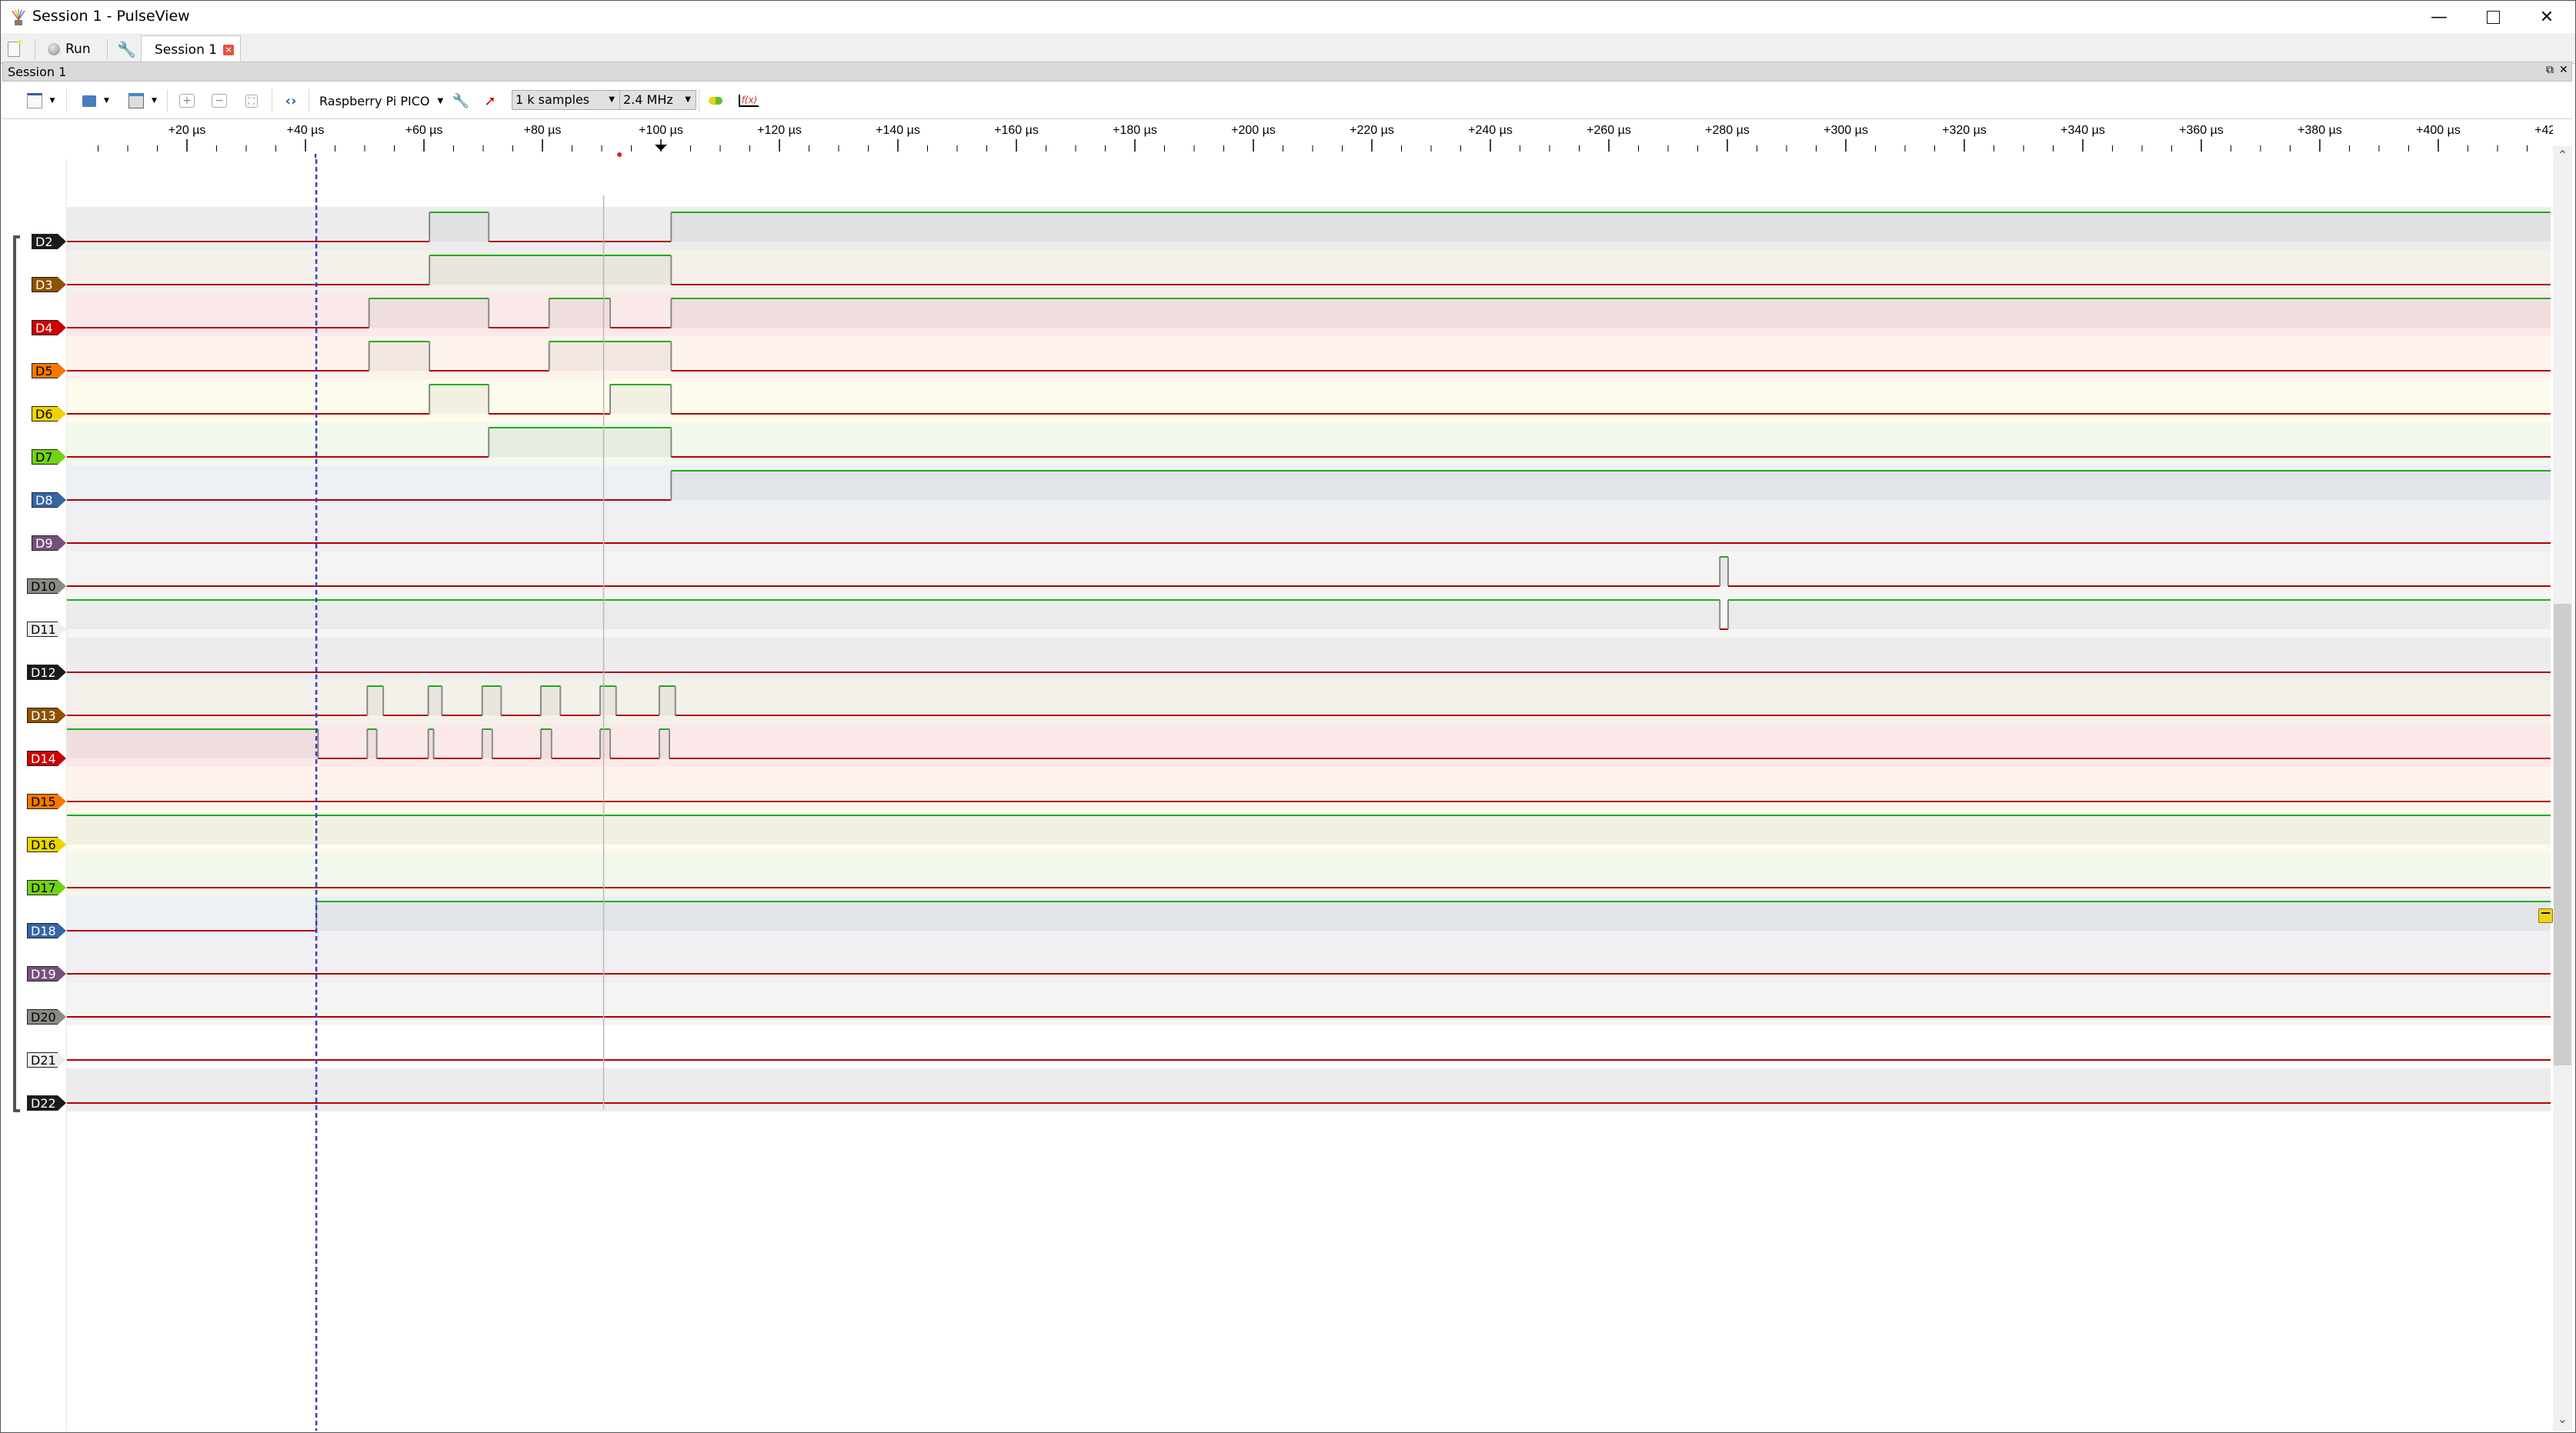 The width and height of the screenshot is (2576, 1433). I want to click on zoom-out-button: −, so click(220, 100).